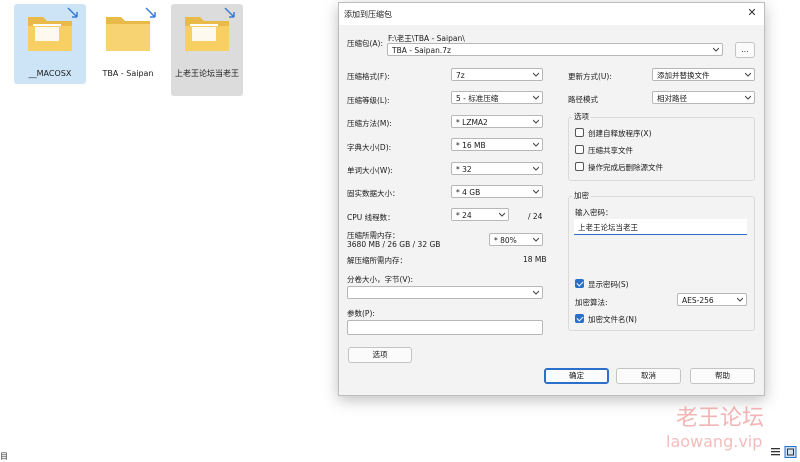 The width and height of the screenshot is (800, 462). Describe the element at coordinates (369, 147) in the screenshot. I see `dict-label: 字典大小(D):` at that location.